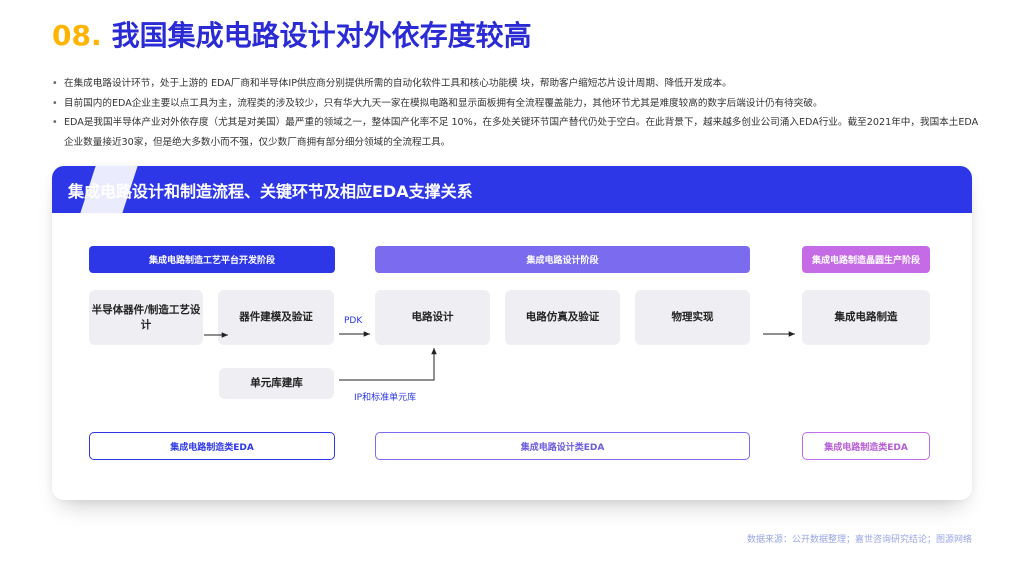 This screenshot has width=1024, height=576. Describe the element at coordinates (353, 321) in the screenshot. I see `label-pdk: PDK` at that location.